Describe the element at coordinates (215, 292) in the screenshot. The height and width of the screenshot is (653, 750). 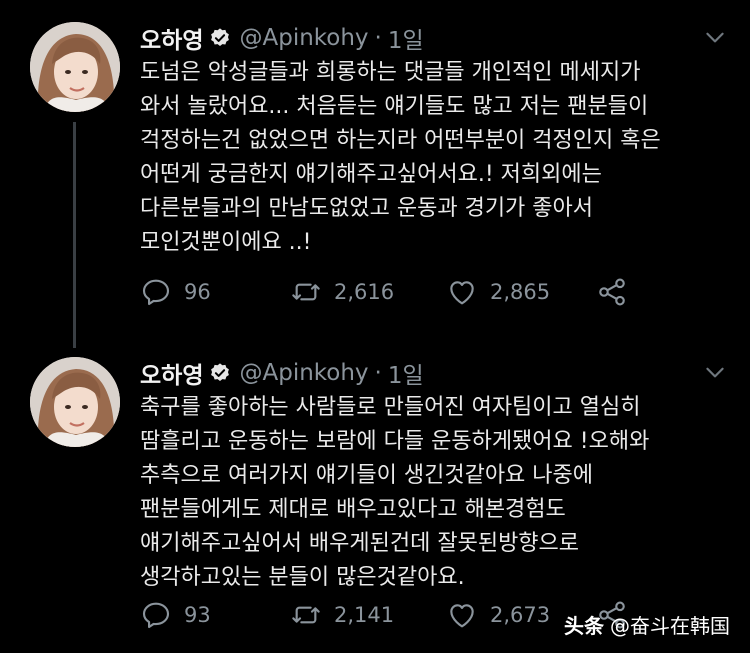
I see `reply-button: 96` at that location.